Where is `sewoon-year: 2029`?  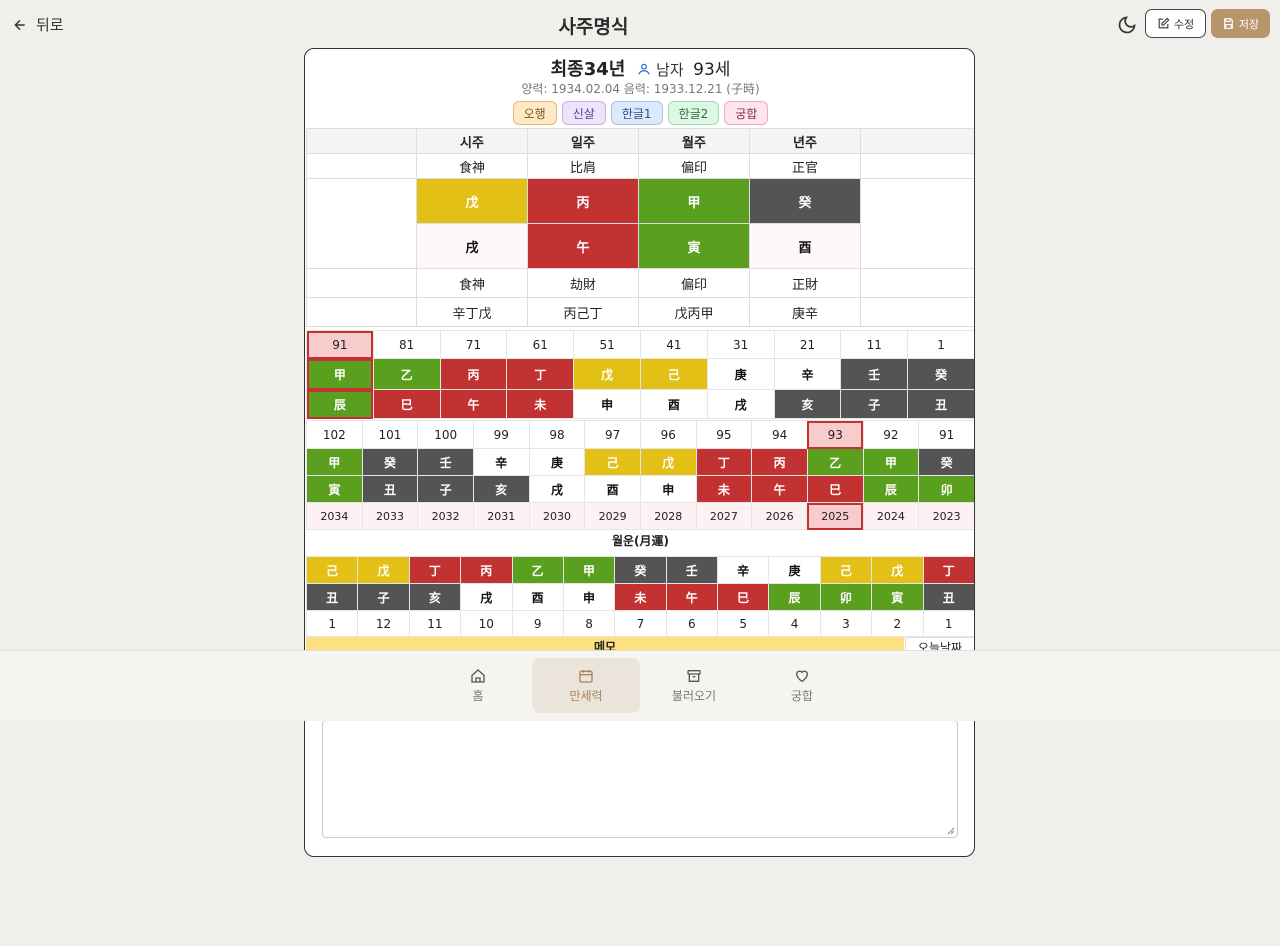 sewoon-year: 2029 is located at coordinates (612, 516).